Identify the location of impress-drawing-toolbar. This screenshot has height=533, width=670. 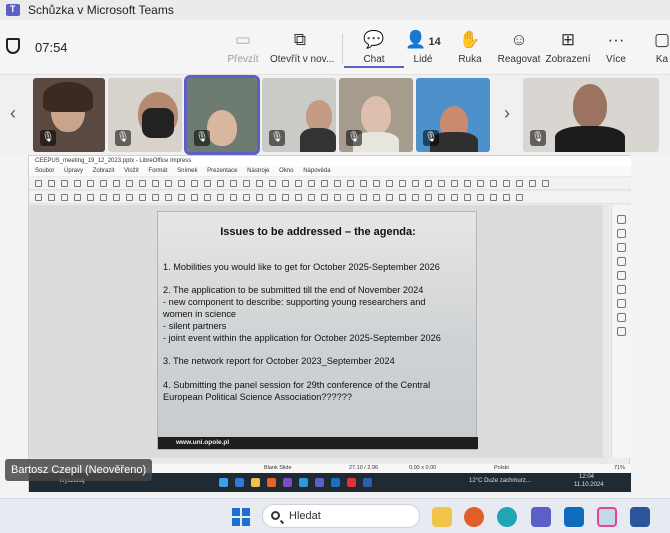
(330, 197).